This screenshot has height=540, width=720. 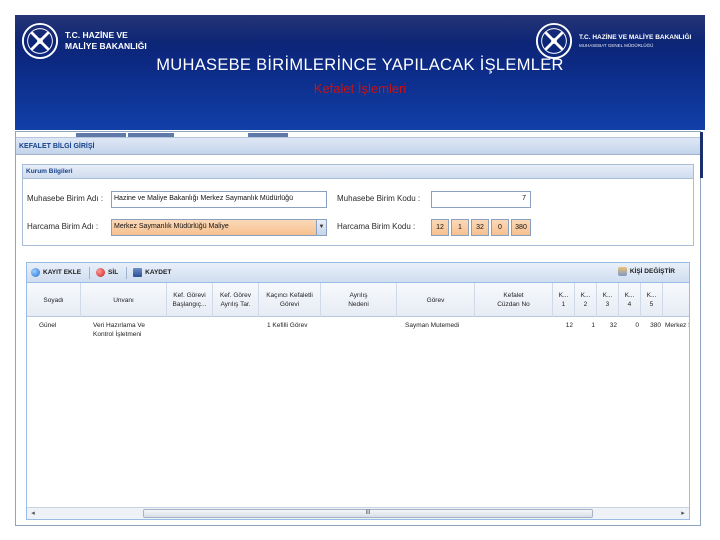 I want to click on section-header: KEFALET BİLGİ GİRİŞİ, so click(x=358, y=146).